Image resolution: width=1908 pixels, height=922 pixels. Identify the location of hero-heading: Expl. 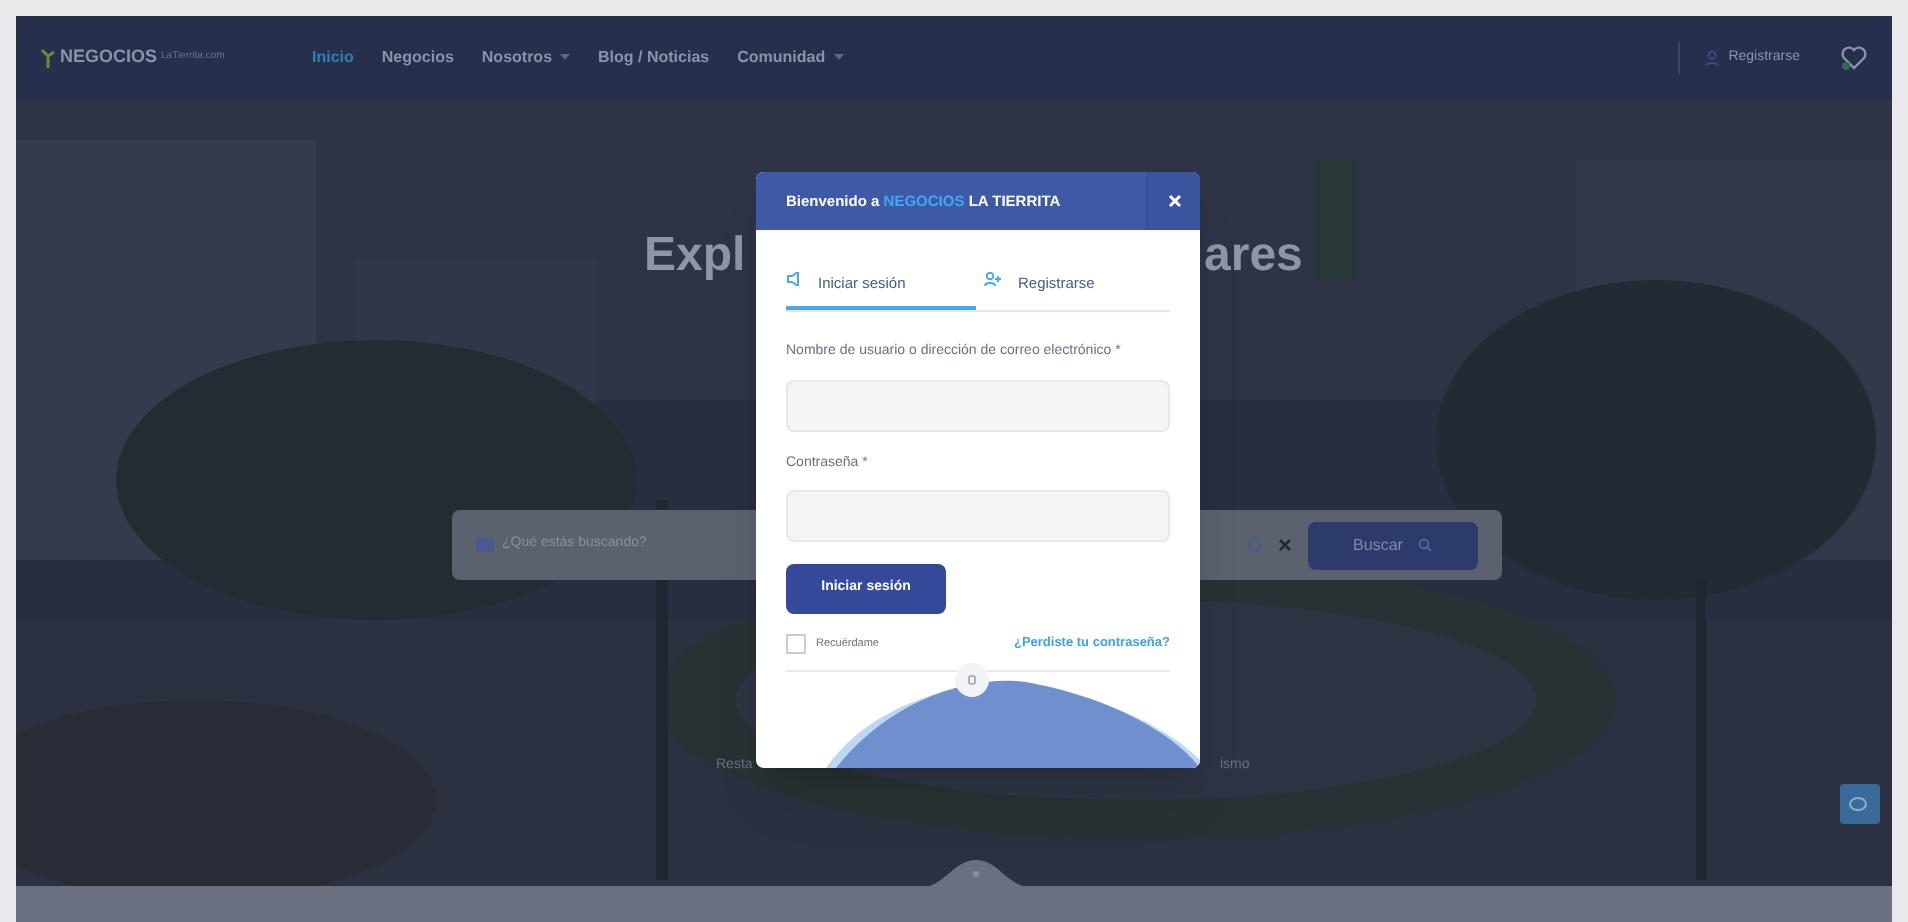
(695, 256).